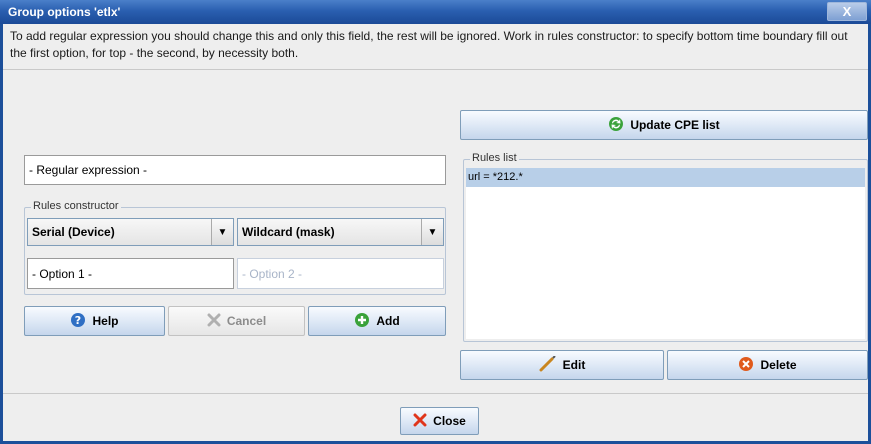 This screenshot has height=444, width=871. Describe the element at coordinates (130, 273) in the screenshot. I see `option1-input: - Option 1 -` at that location.